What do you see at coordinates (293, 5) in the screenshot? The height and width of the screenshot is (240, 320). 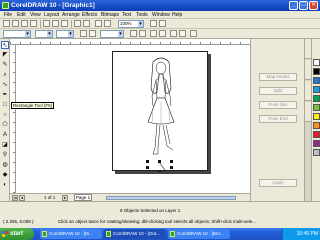 I see `minimize-button: _` at bounding box center [293, 5].